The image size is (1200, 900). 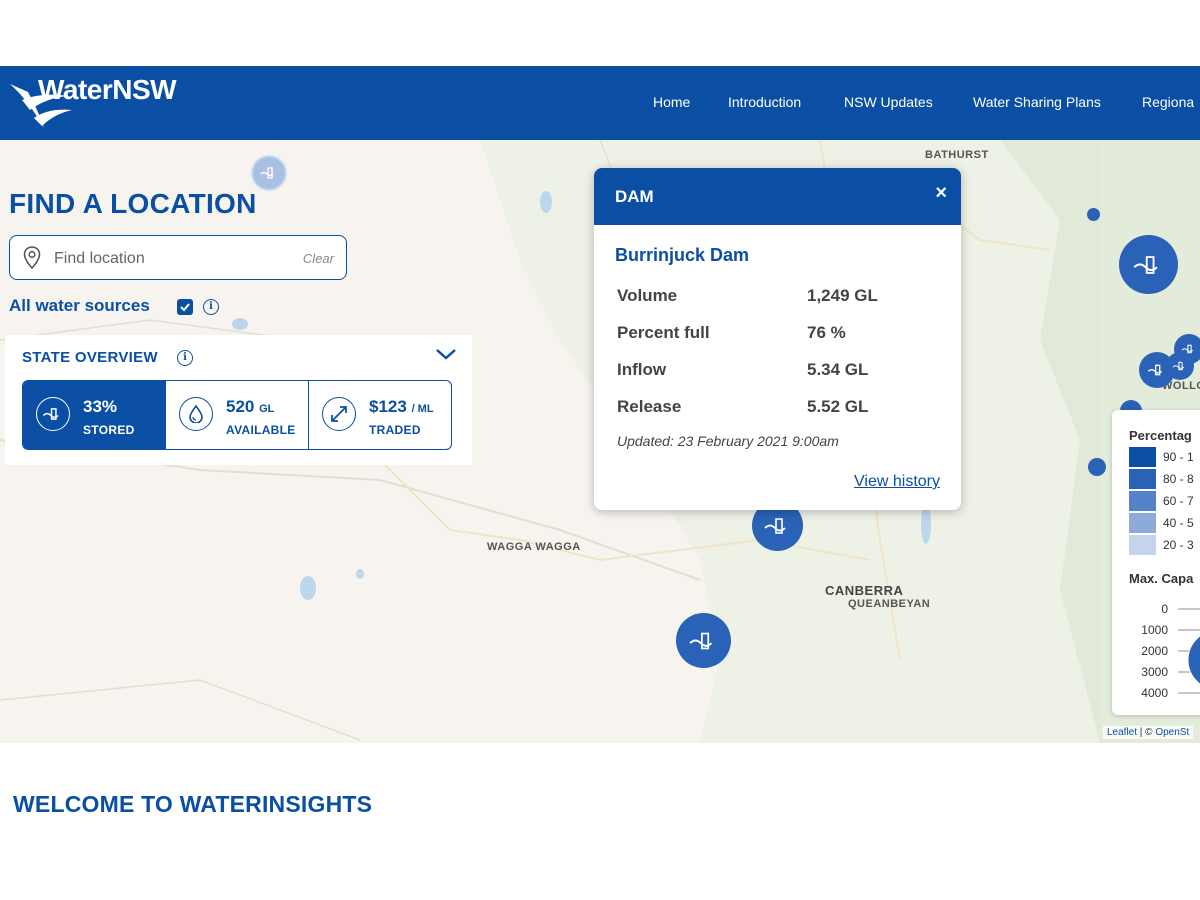 I want to click on nav-introduction: Introduction, so click(x=764, y=102).